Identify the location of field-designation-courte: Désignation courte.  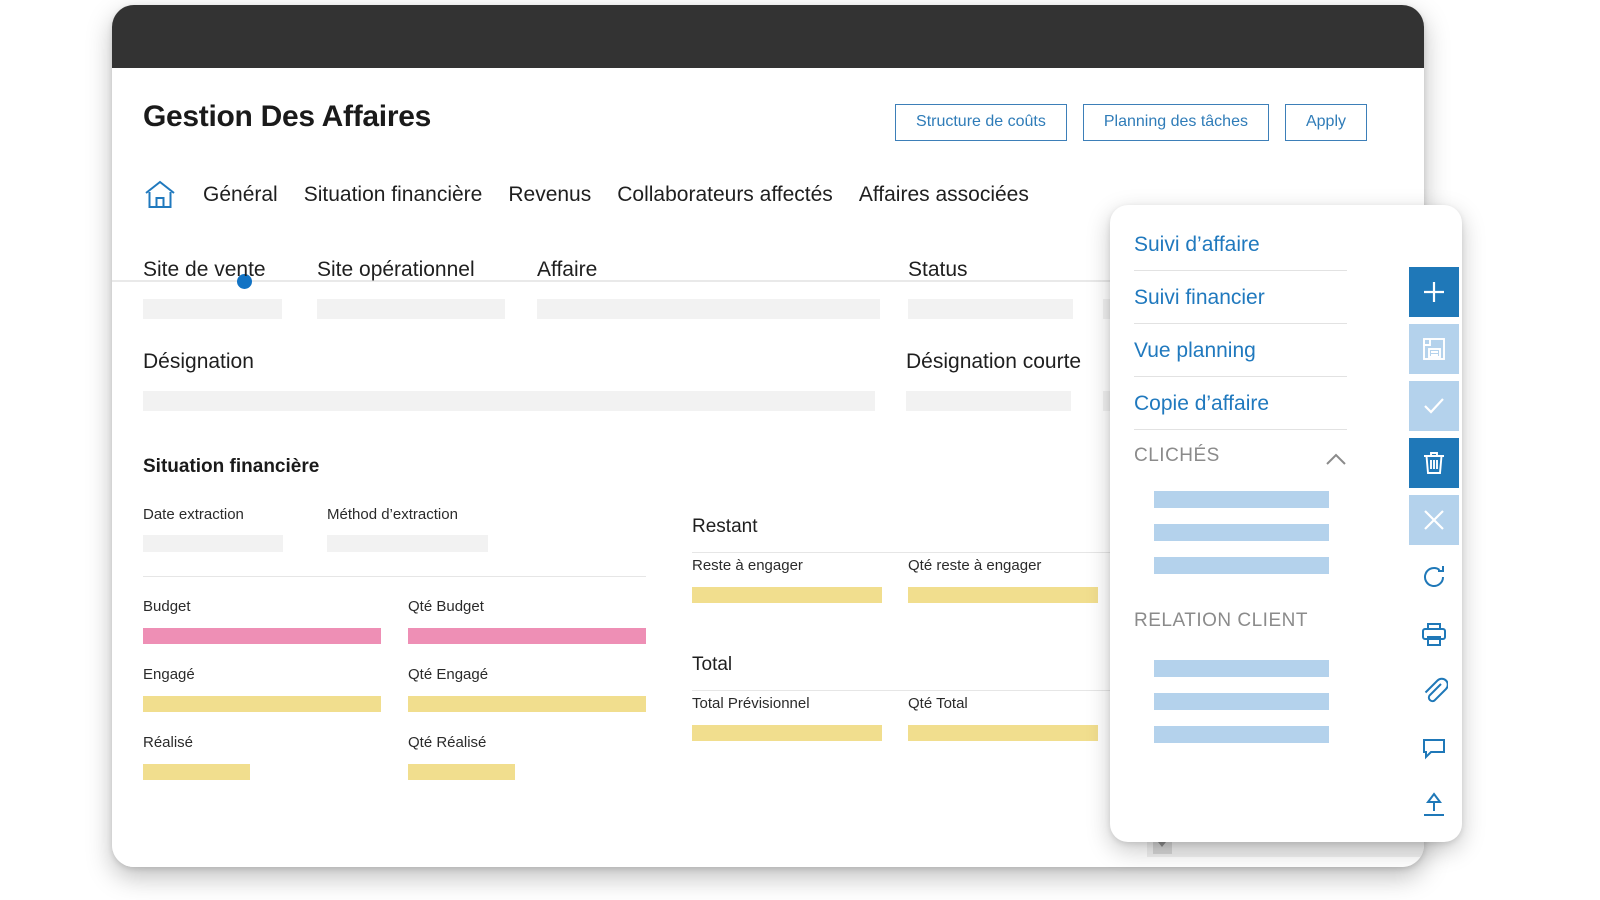
(994, 380).